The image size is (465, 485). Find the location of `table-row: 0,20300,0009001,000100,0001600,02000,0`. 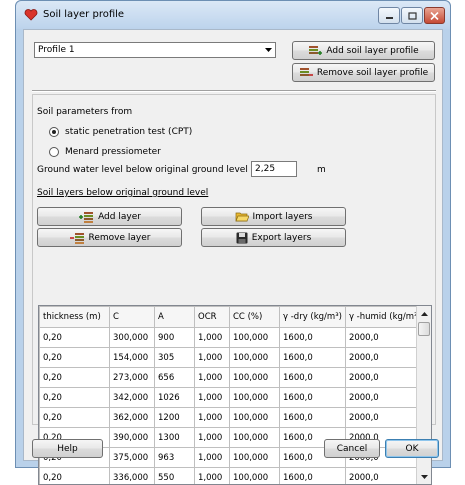

table-row: 0,20300,0009001,000100,0001600,02000,0 is located at coordinates (232, 338).